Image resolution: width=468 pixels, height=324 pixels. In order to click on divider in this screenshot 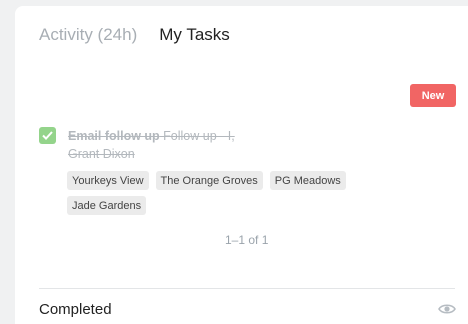, I will do `click(247, 288)`.